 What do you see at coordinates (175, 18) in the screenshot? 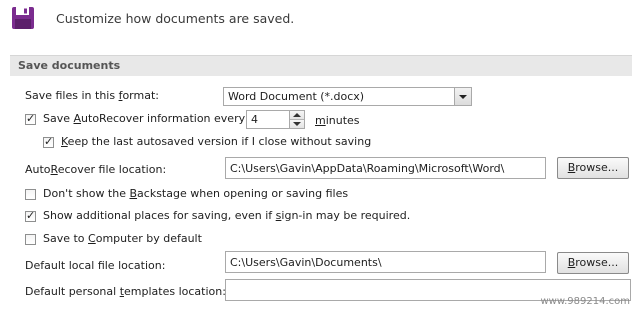
I see `header-text: Customize how documents are saved.` at bounding box center [175, 18].